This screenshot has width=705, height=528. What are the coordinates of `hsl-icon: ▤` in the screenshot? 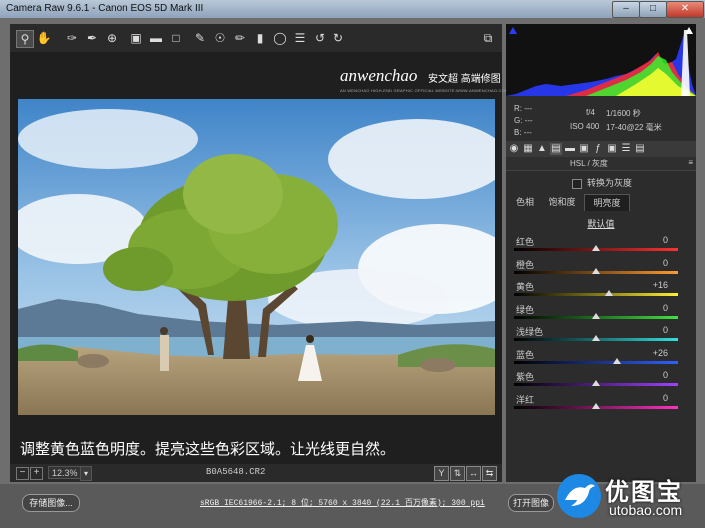 It's located at (556, 149).